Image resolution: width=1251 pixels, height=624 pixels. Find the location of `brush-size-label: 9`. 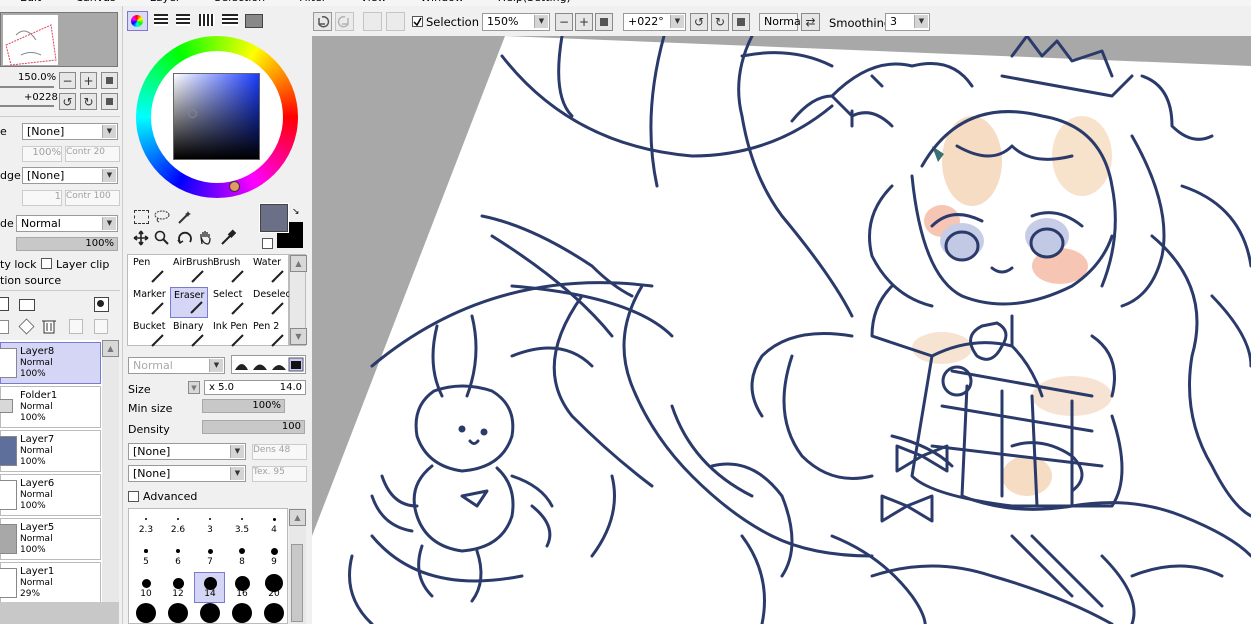

brush-size-label: 9 is located at coordinates (273, 562).